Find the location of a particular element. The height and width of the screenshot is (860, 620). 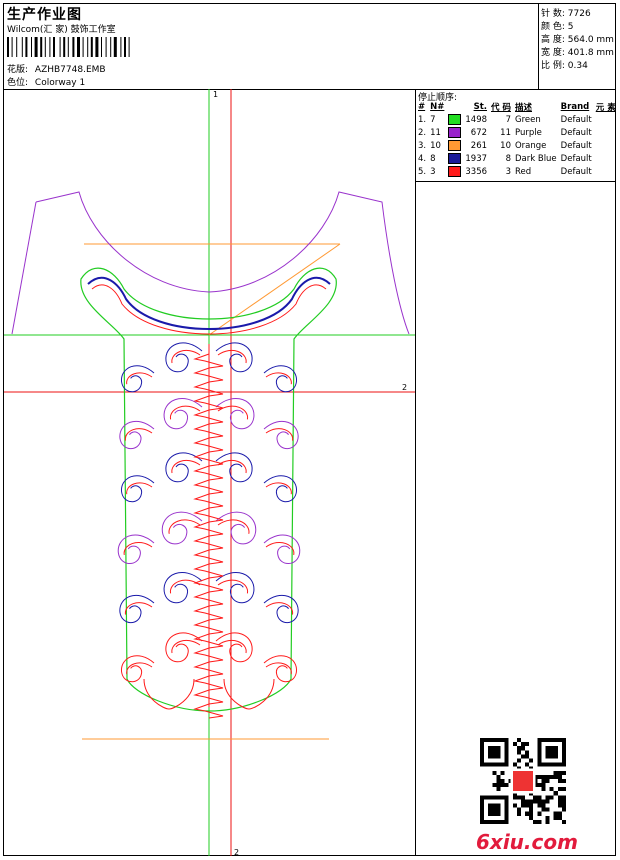

watermark-logo: 6xiu.com is located at coordinates (527, 842).